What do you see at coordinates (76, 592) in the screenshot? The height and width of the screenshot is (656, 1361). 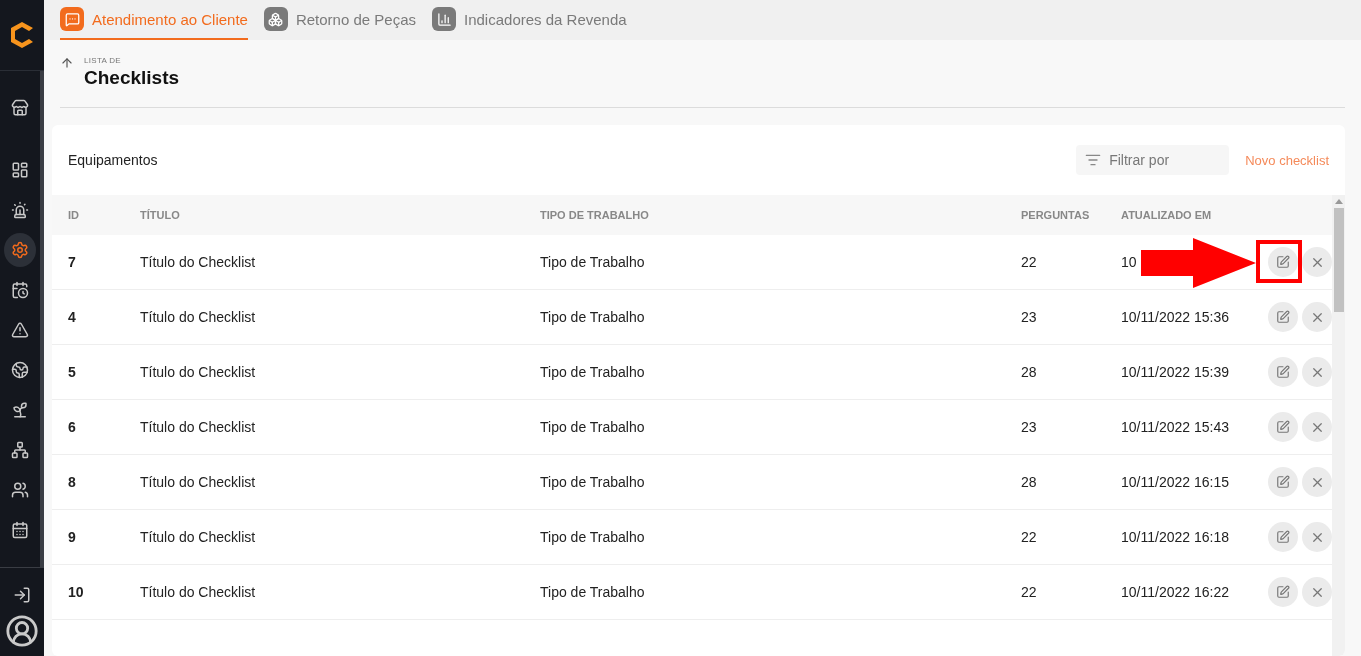 I see `id-cell-text: 10` at bounding box center [76, 592].